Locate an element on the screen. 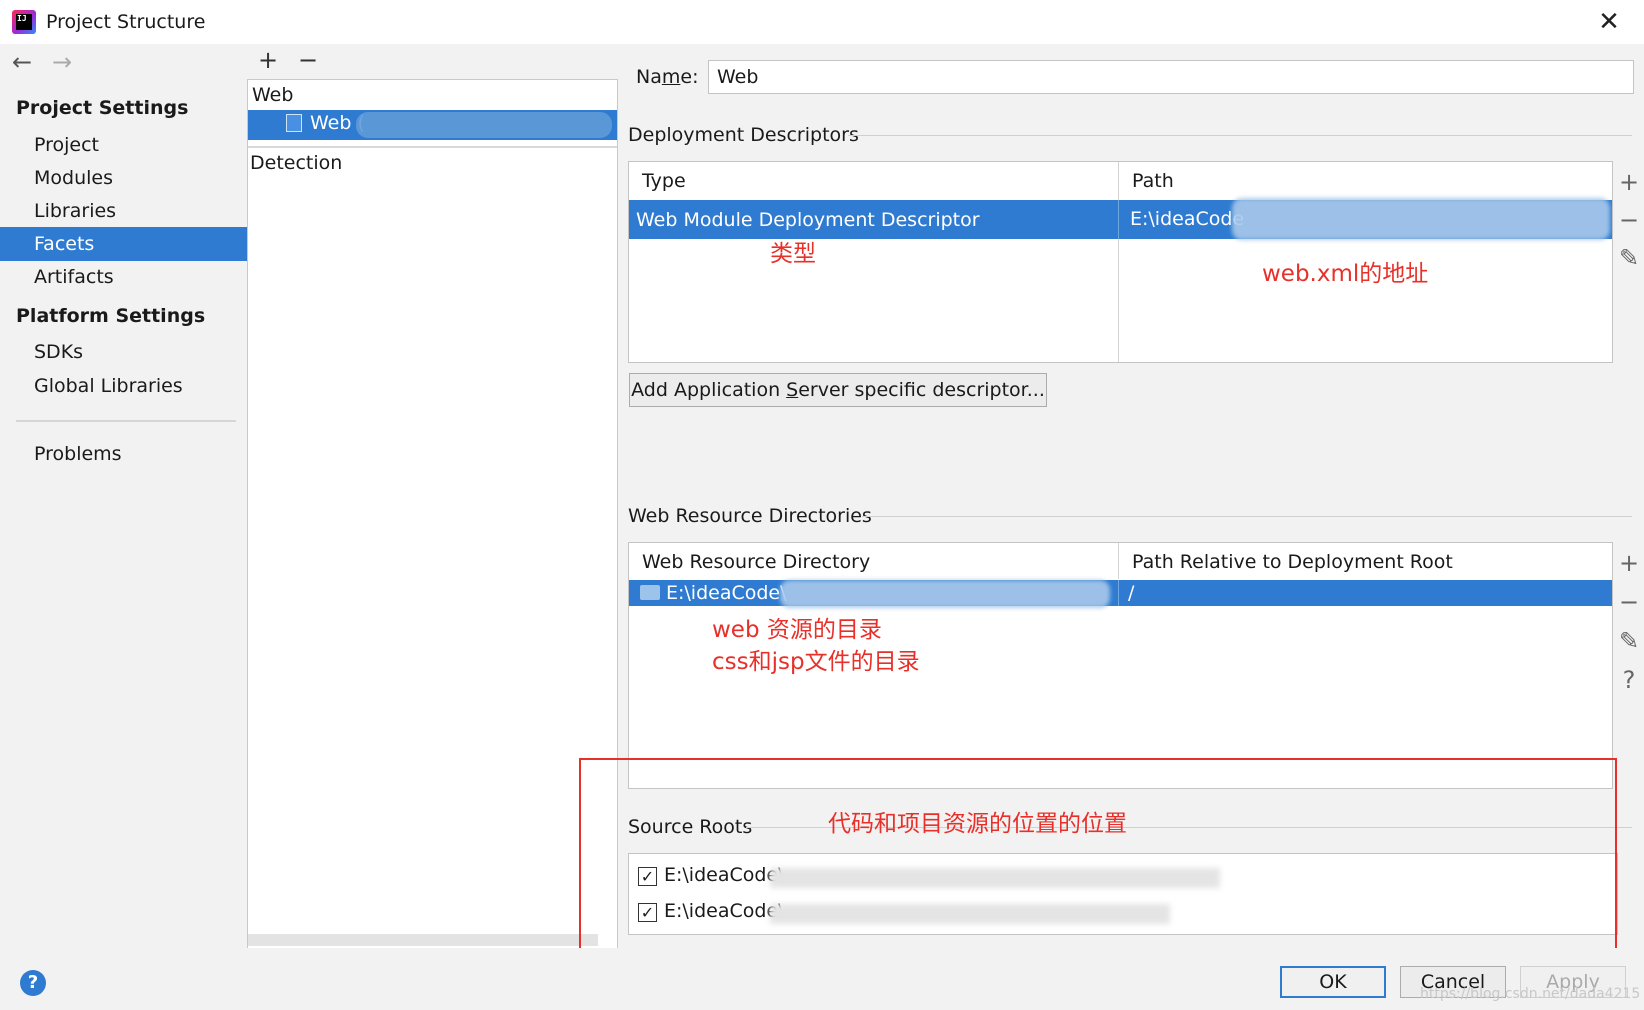 This screenshot has width=1644, height=1010. title-bar is located at coordinates (822, 22).